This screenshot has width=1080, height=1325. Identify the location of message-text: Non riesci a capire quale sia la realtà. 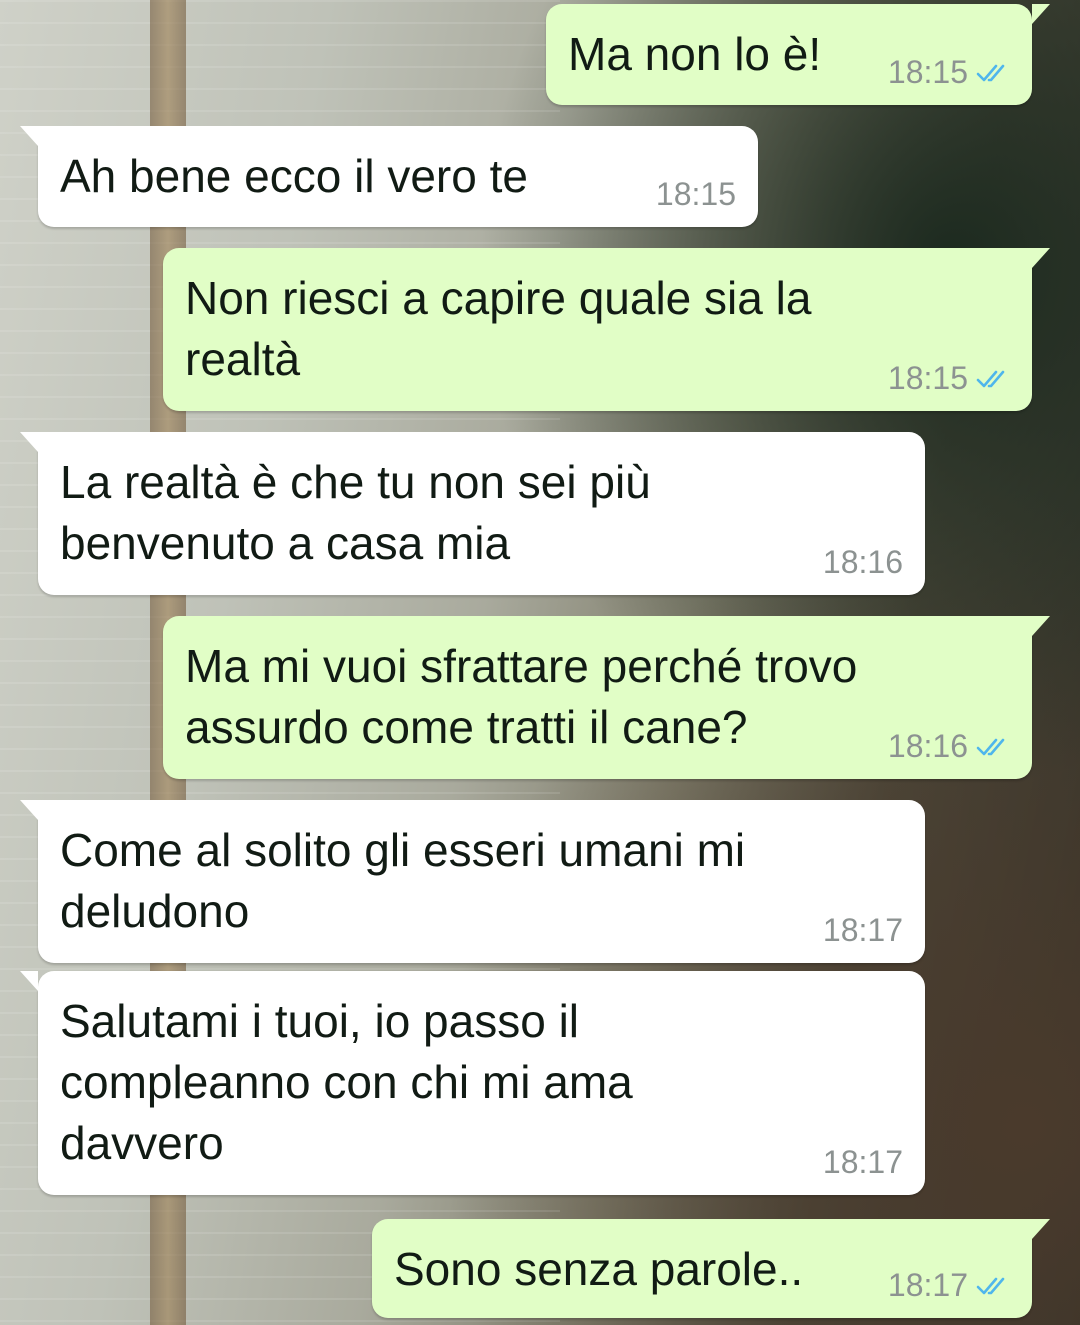
(498, 328).